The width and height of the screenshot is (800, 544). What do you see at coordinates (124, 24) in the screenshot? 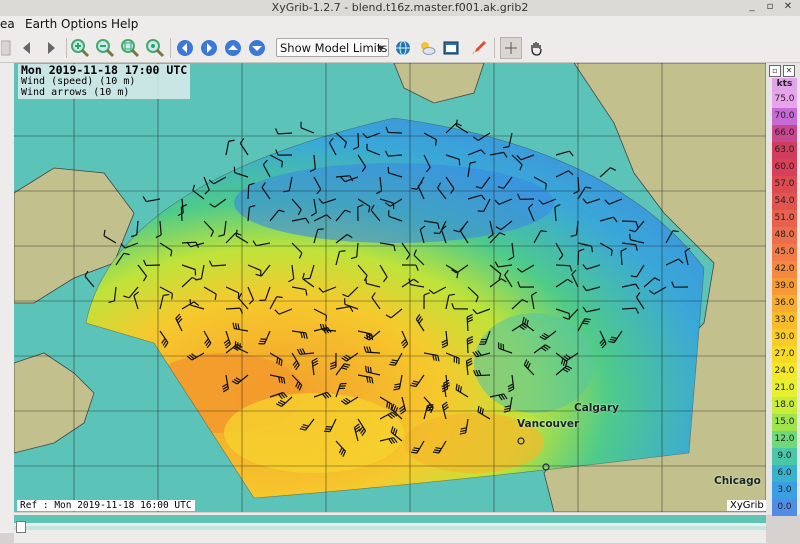
I see `menu-item-help: Help` at bounding box center [124, 24].